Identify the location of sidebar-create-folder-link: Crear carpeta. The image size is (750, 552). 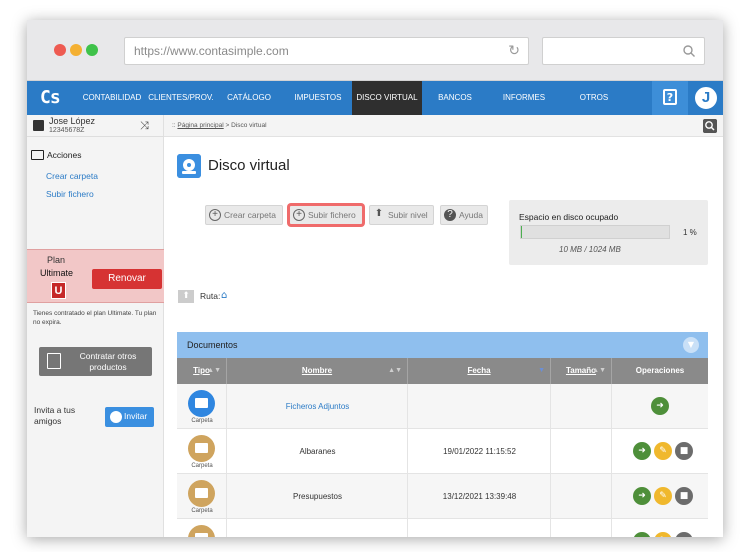
(72, 176).